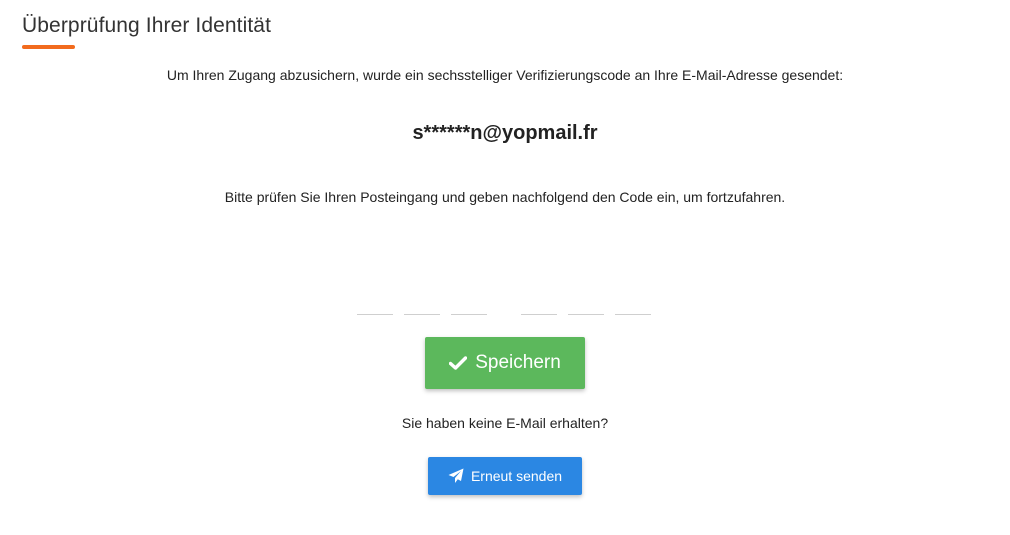  I want to click on save-button-label: Speichern, so click(518, 362).